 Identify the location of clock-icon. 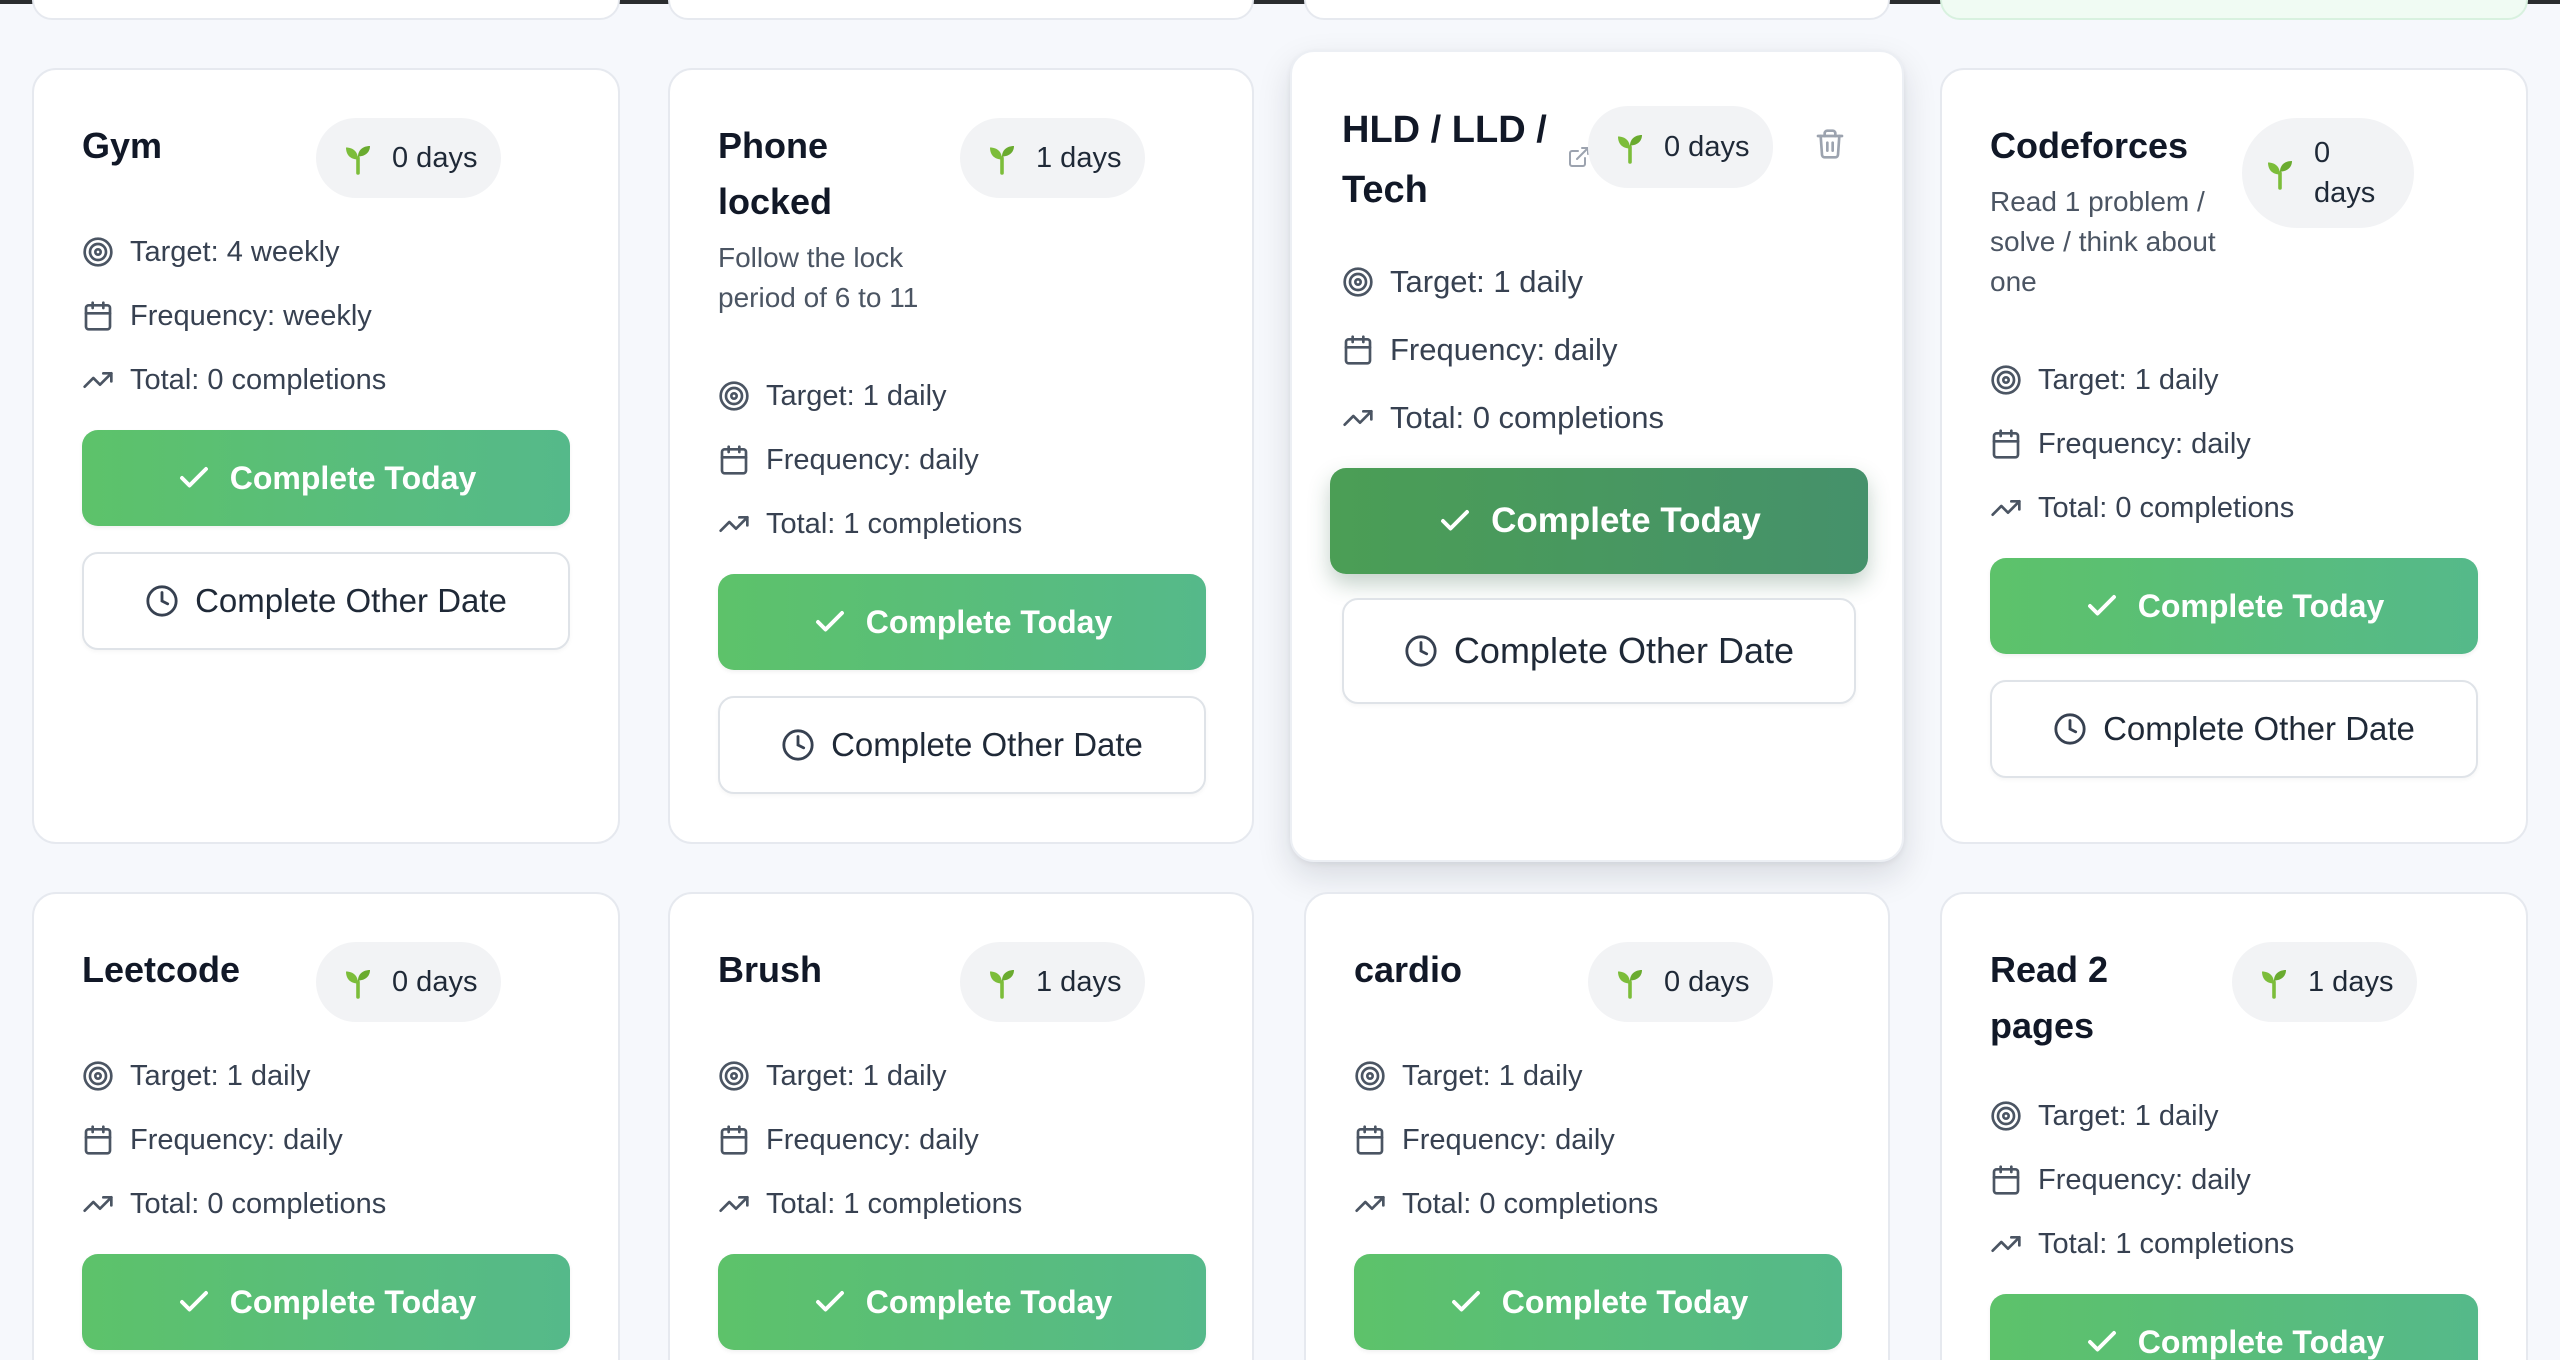
(162, 601).